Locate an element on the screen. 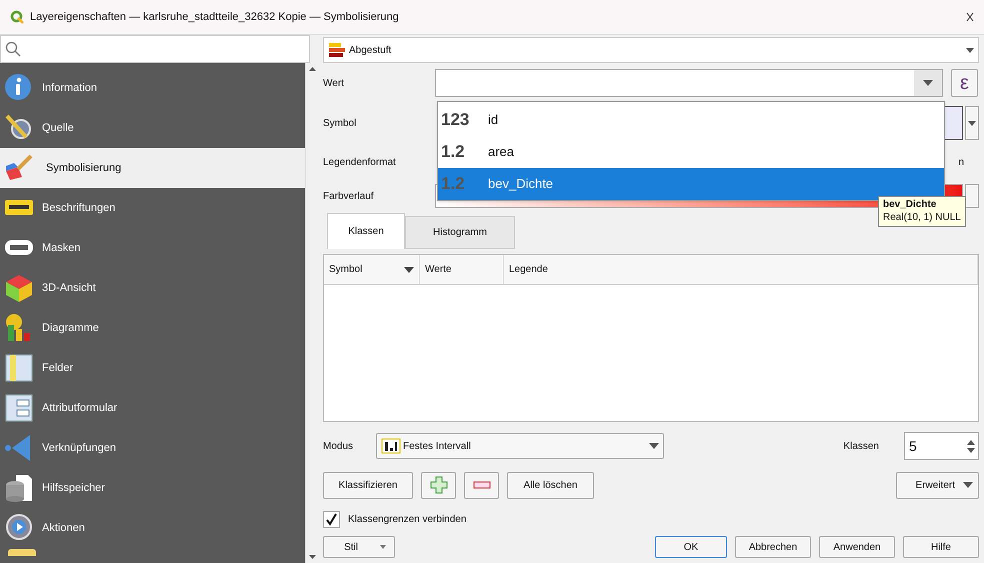 Image resolution: width=984 pixels, height=563 pixels. dialog-button: Hilfe is located at coordinates (941, 547).